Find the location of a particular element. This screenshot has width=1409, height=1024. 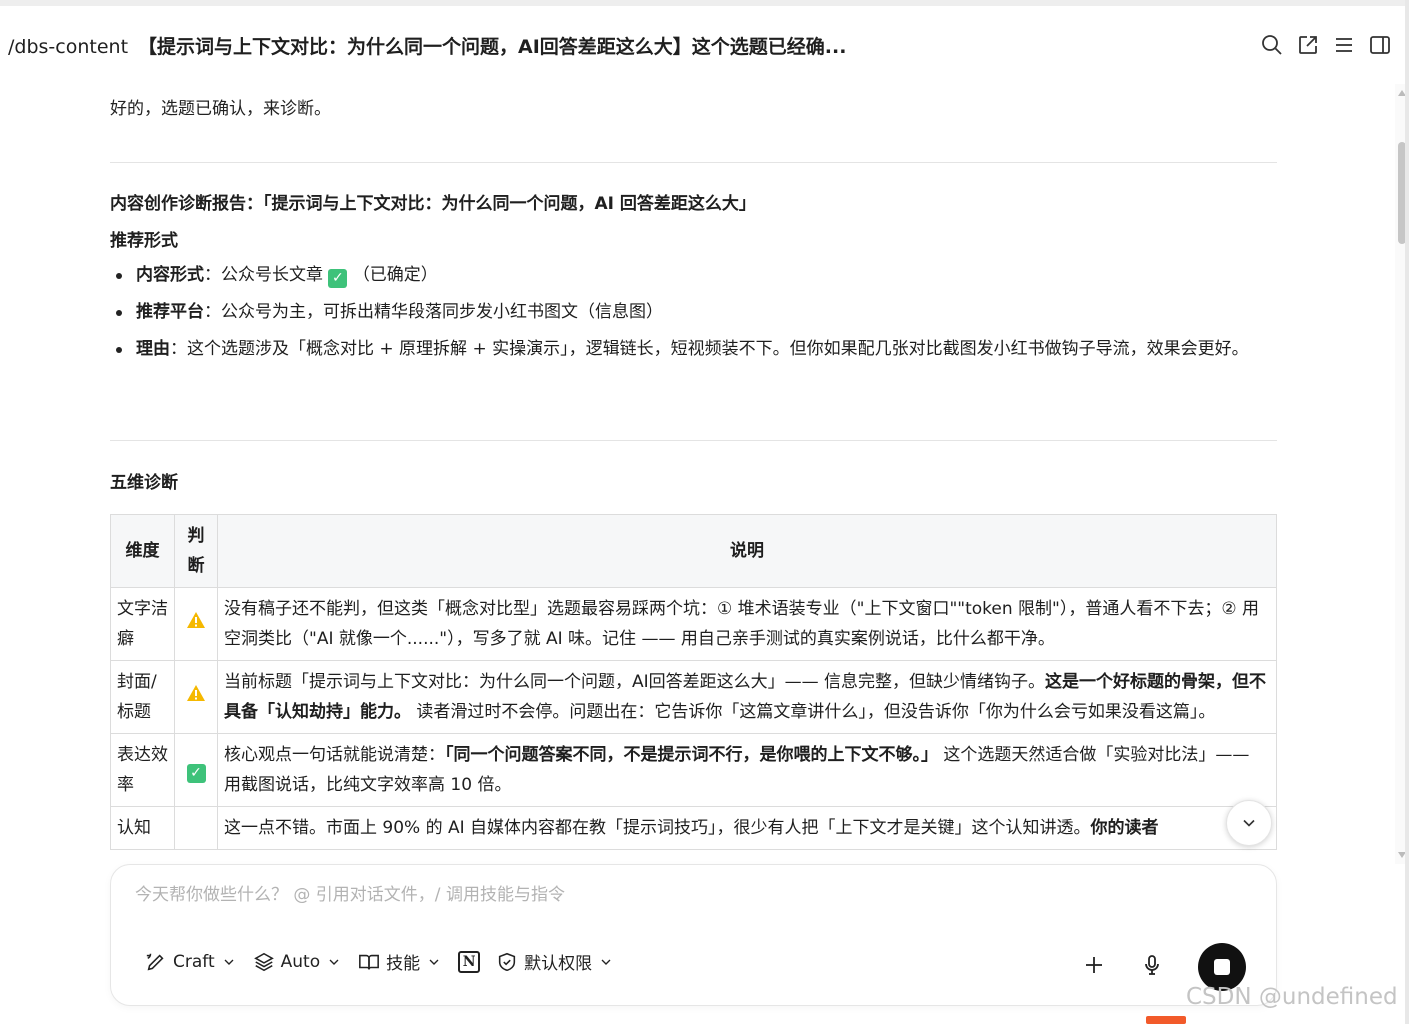

permission-label: 默认权限 is located at coordinates (558, 964).